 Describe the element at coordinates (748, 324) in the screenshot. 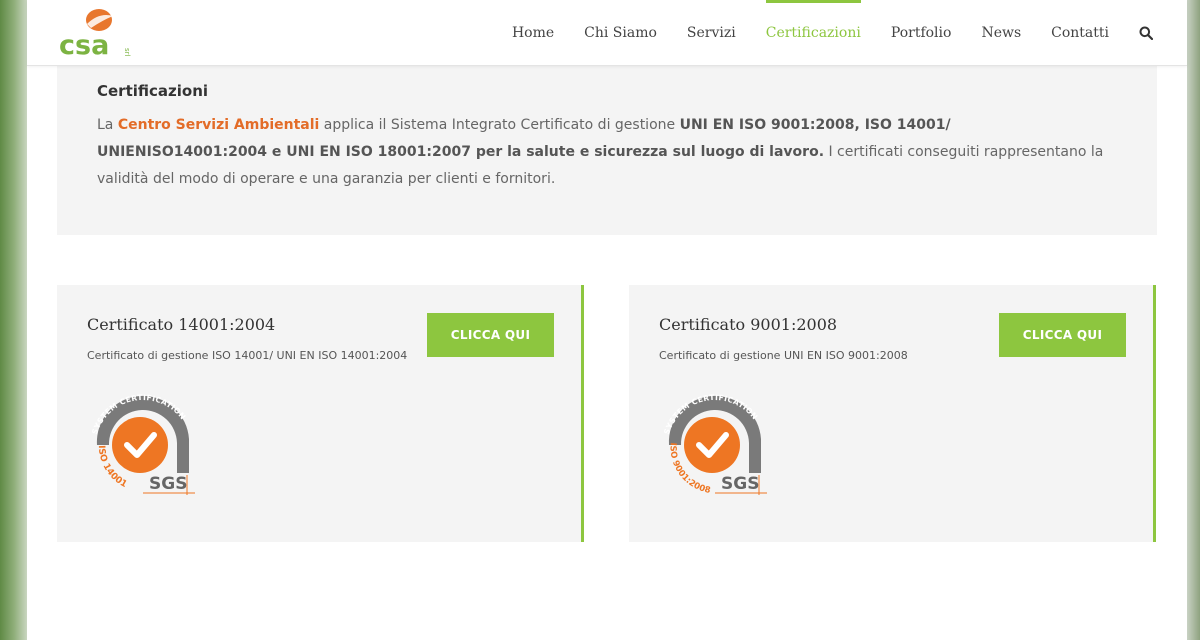

I see `card-title: Certificato 9001:2008` at that location.